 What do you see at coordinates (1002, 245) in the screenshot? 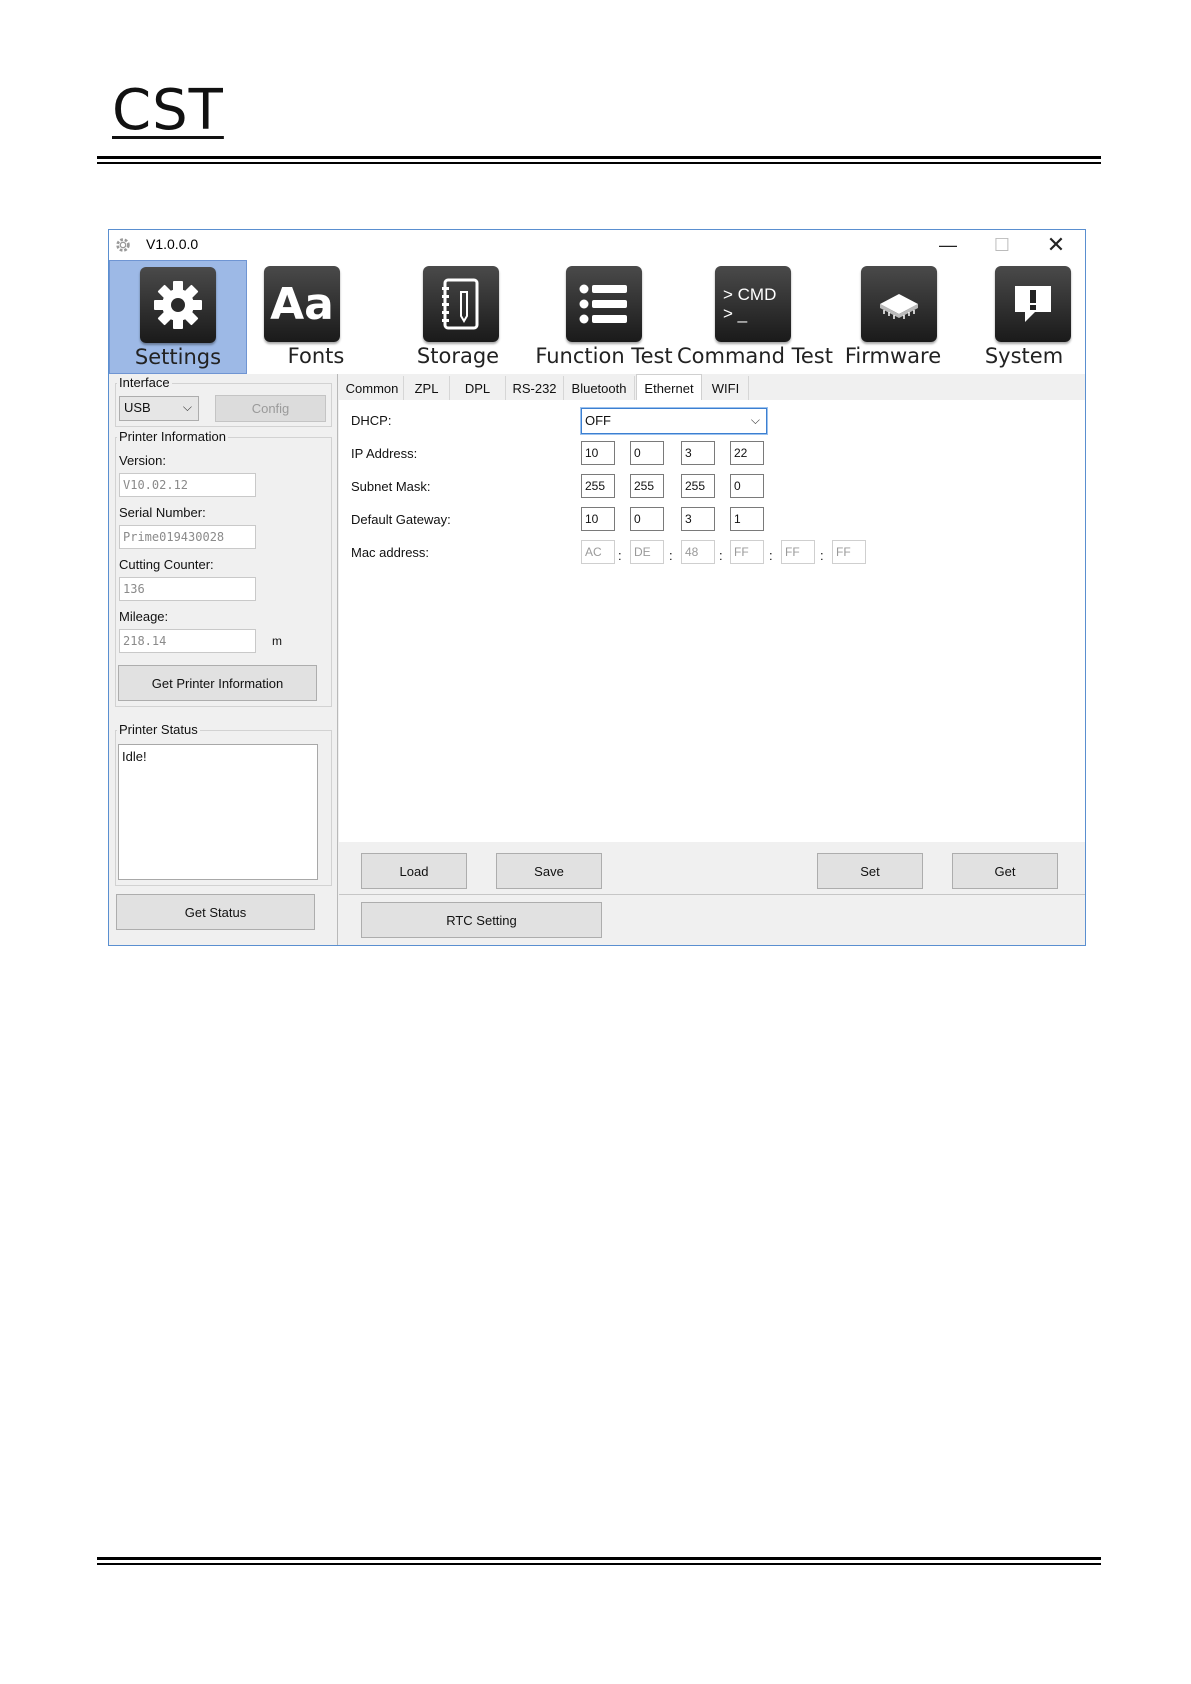
I see `maximize-button: ☐` at bounding box center [1002, 245].